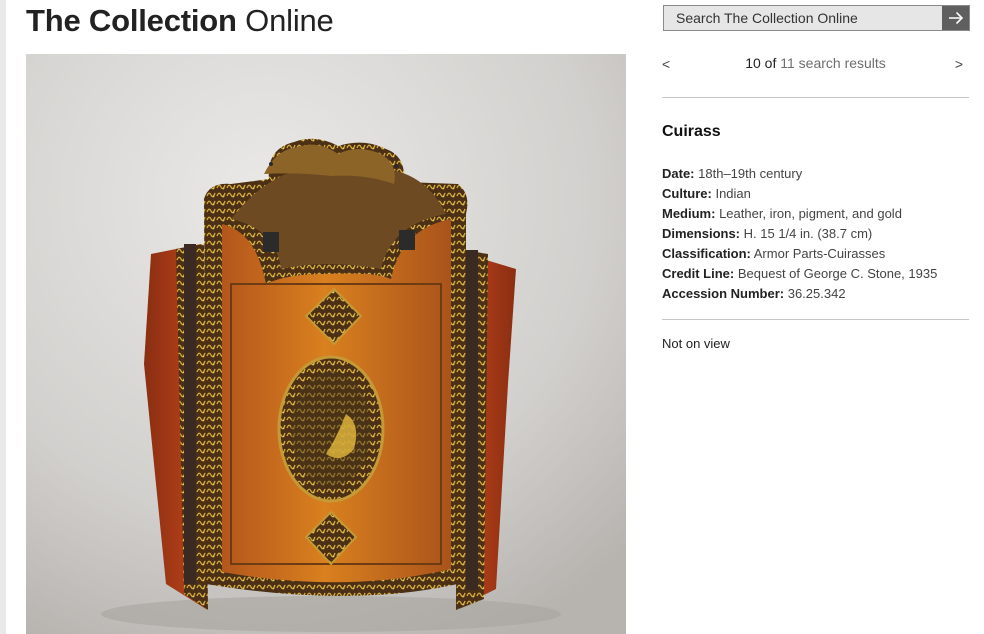  What do you see at coordinates (808, 233) in the screenshot?
I see `meta-dimensions-value: H. 15 1/4 in. (38.7 cm)` at bounding box center [808, 233].